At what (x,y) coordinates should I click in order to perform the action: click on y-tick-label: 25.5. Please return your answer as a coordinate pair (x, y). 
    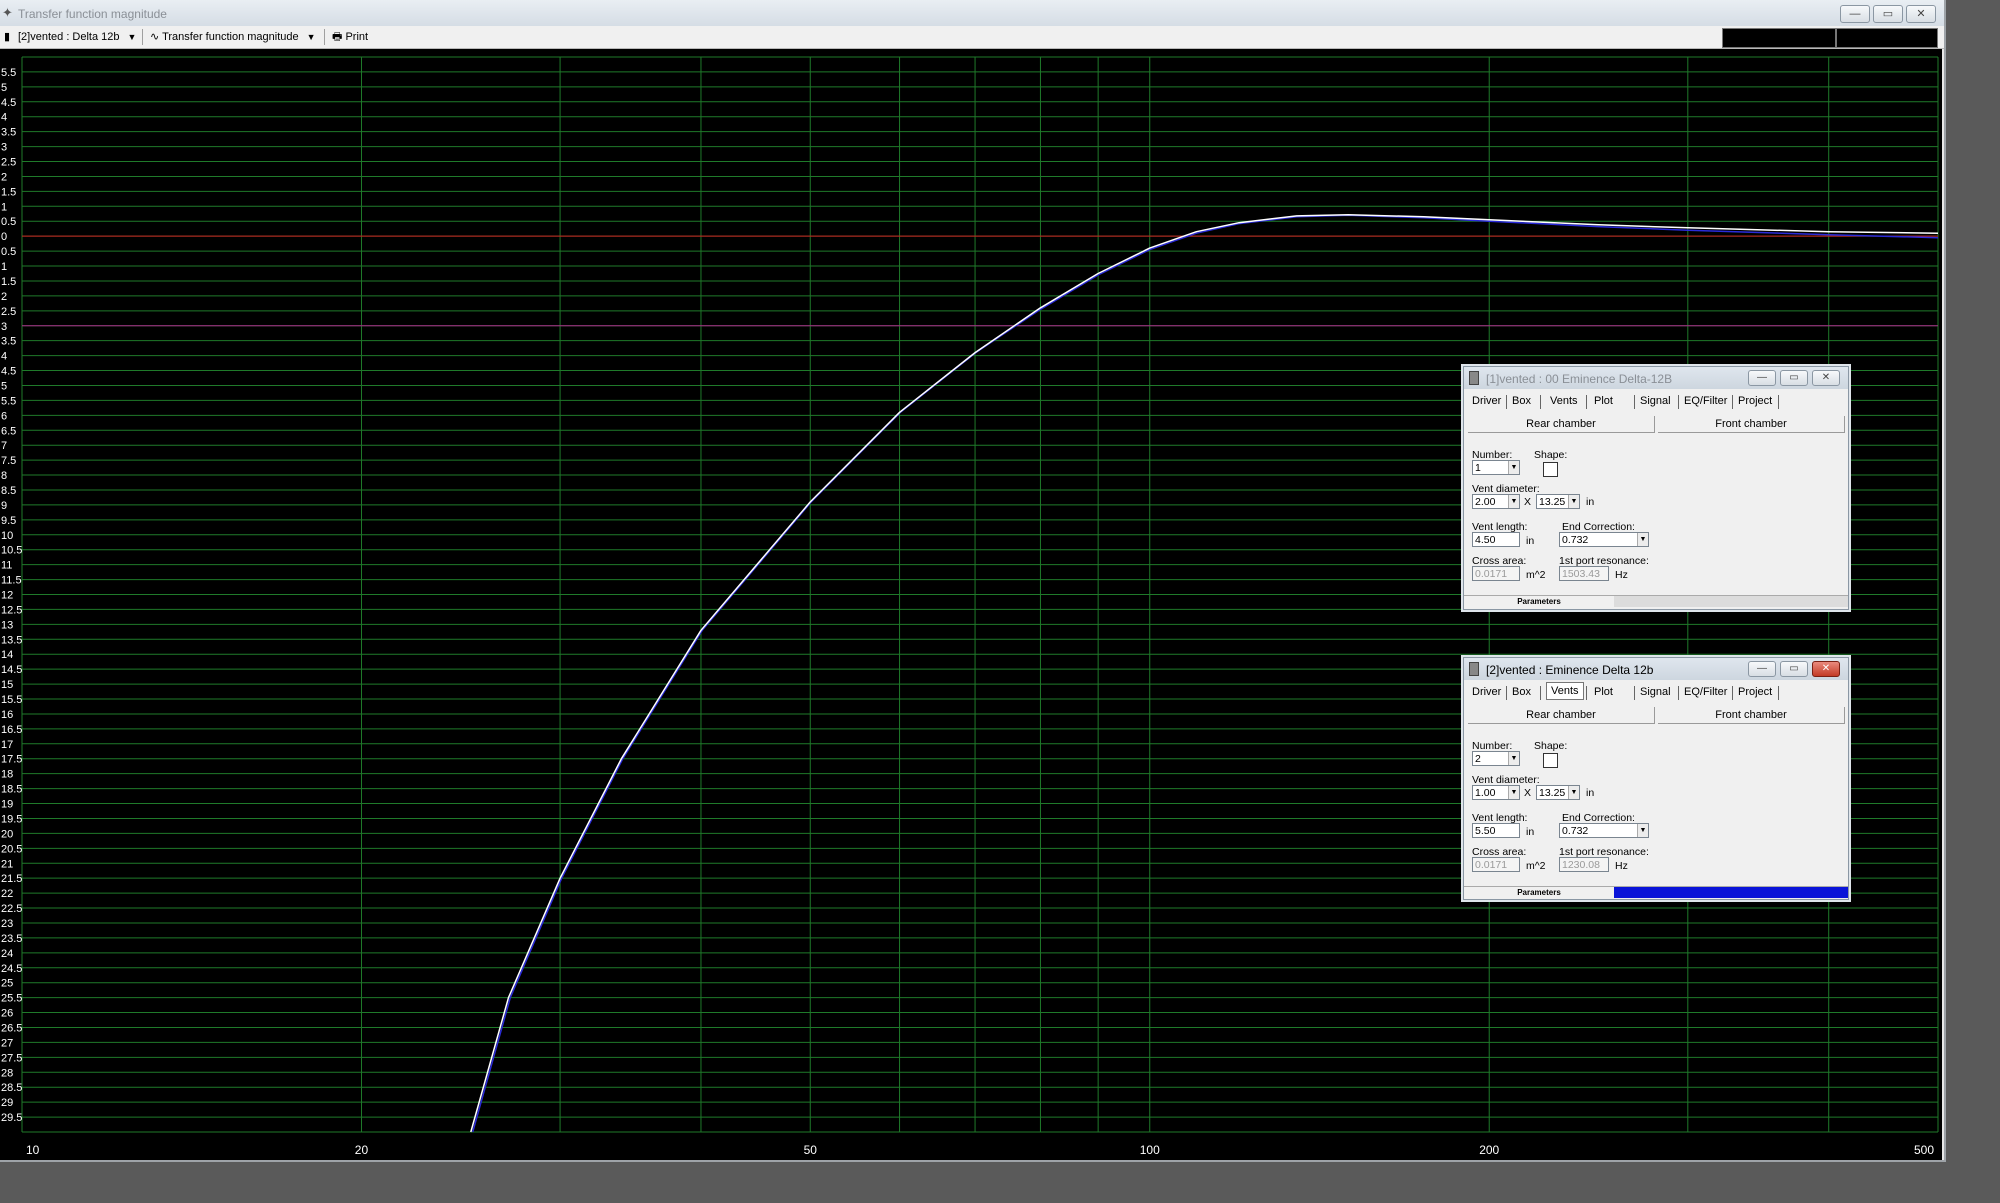
    Looking at the image, I should click on (11, 999).